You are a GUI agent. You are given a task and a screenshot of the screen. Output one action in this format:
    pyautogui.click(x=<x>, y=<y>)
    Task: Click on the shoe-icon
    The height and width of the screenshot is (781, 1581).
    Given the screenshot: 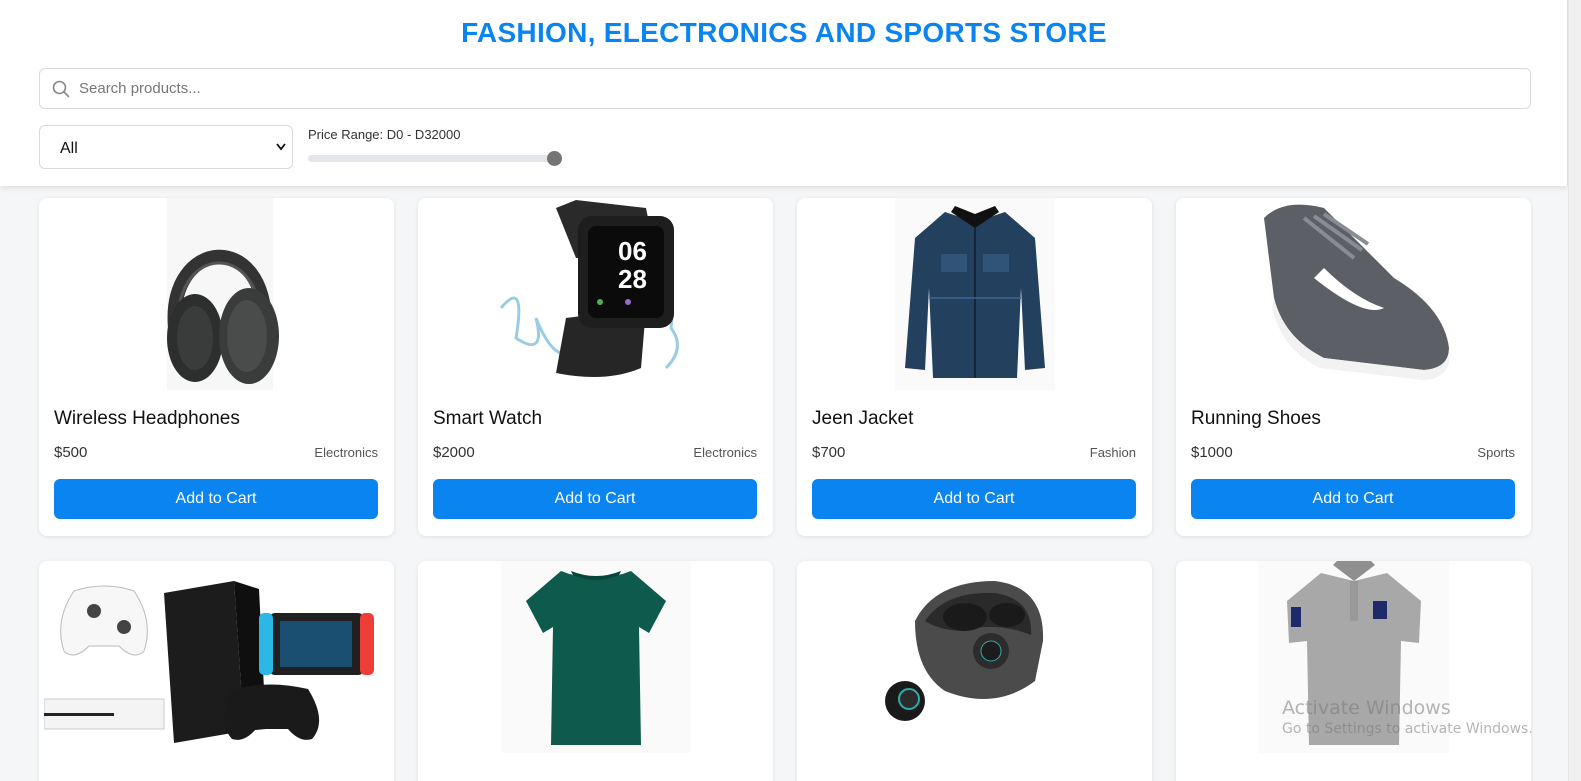 What is the action you would take?
    pyautogui.click(x=1356, y=292)
    